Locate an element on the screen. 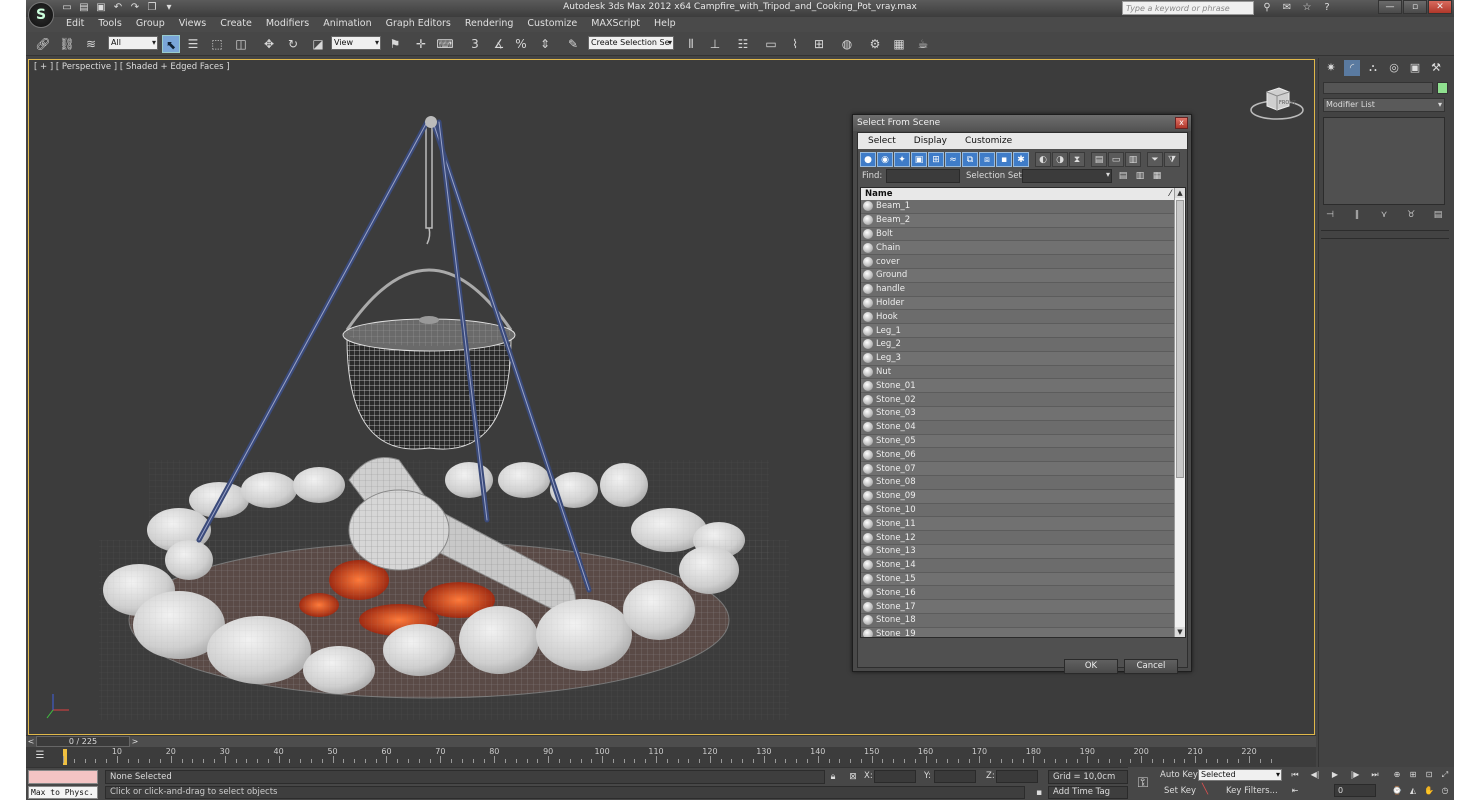  select-and-rotate-icon: ↻ is located at coordinates (293, 44).